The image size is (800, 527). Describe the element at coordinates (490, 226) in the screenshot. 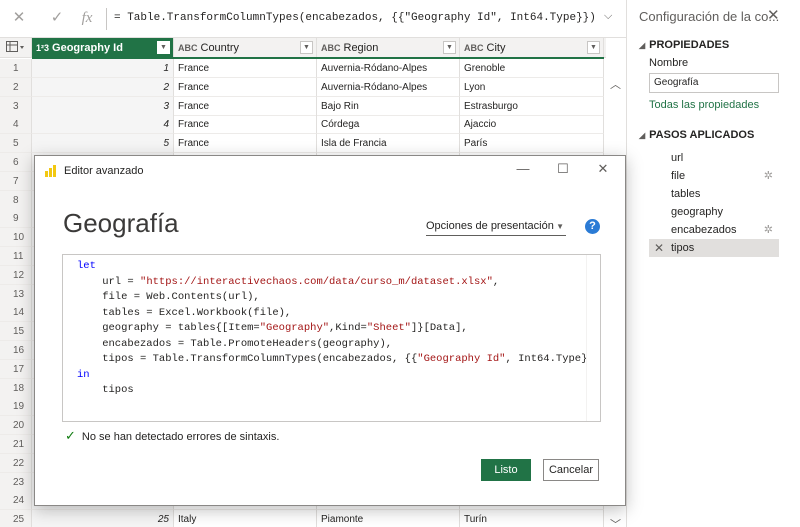

I see `dropdown-label: Opciones de presentación` at that location.